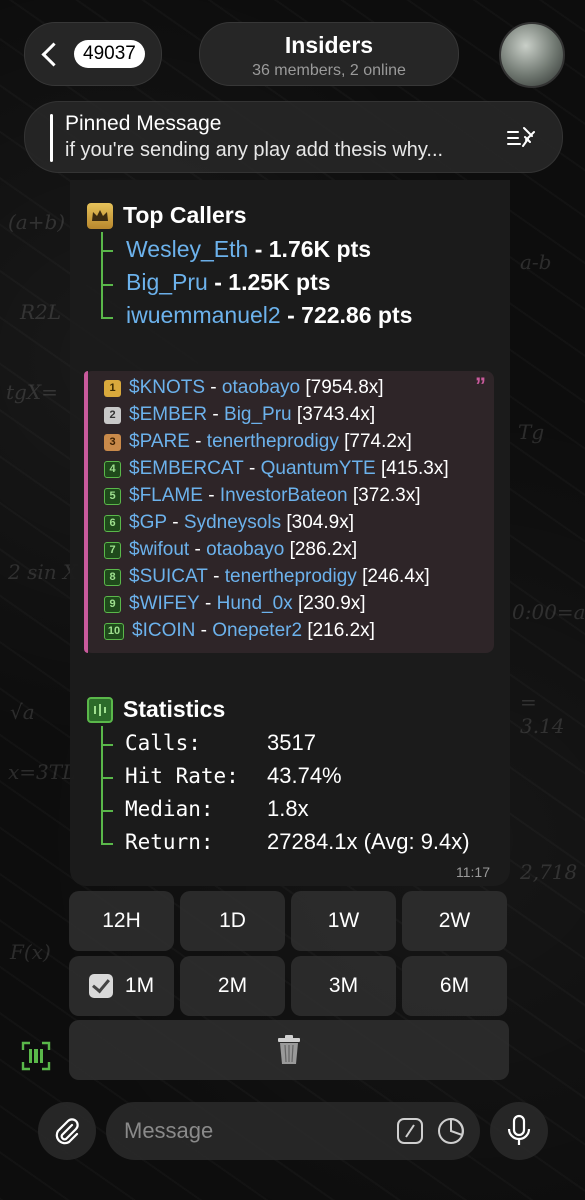  I want to click on token-link: $GP, so click(148, 523).